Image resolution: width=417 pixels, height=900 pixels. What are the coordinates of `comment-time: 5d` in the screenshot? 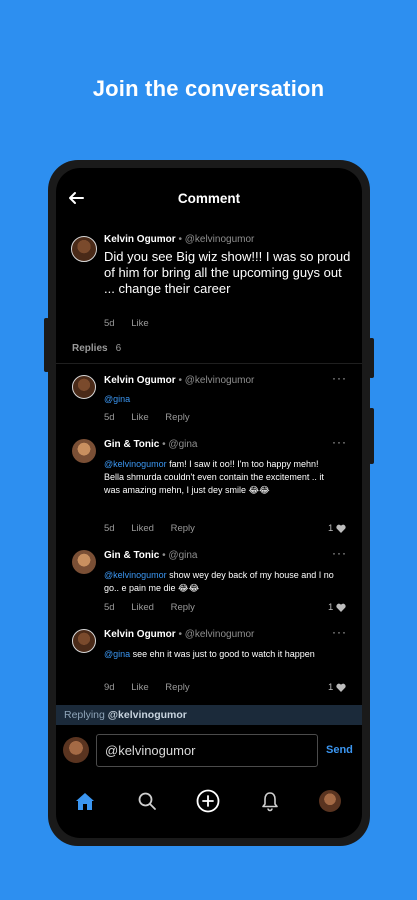 It's located at (109, 323).